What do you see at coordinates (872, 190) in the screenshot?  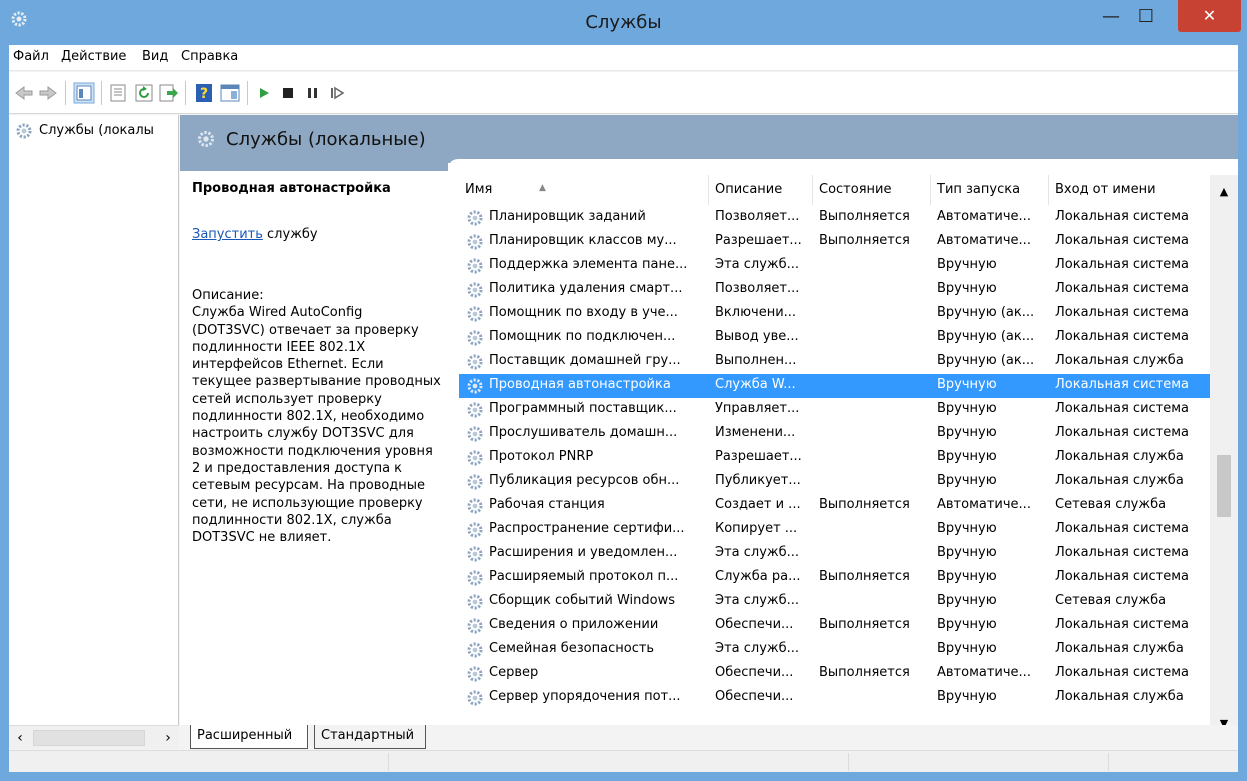 I see `column-header-status: Состояние` at bounding box center [872, 190].